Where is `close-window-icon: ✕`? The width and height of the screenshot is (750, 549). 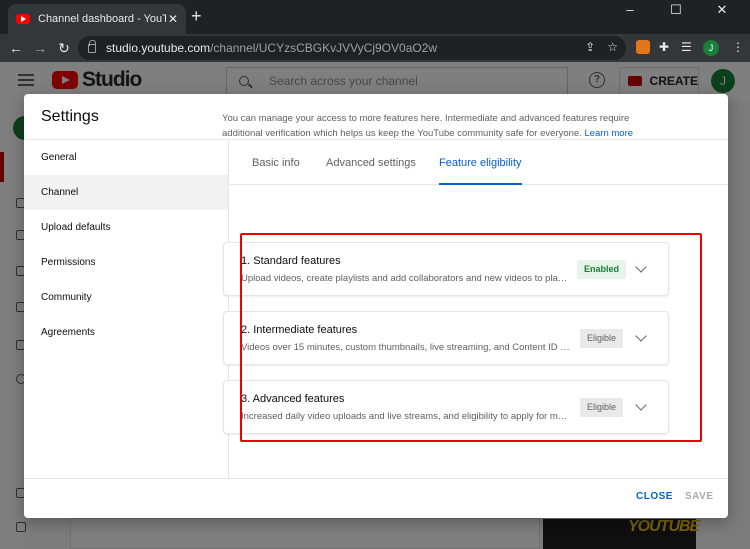 close-window-icon: ✕ is located at coordinates (722, 10).